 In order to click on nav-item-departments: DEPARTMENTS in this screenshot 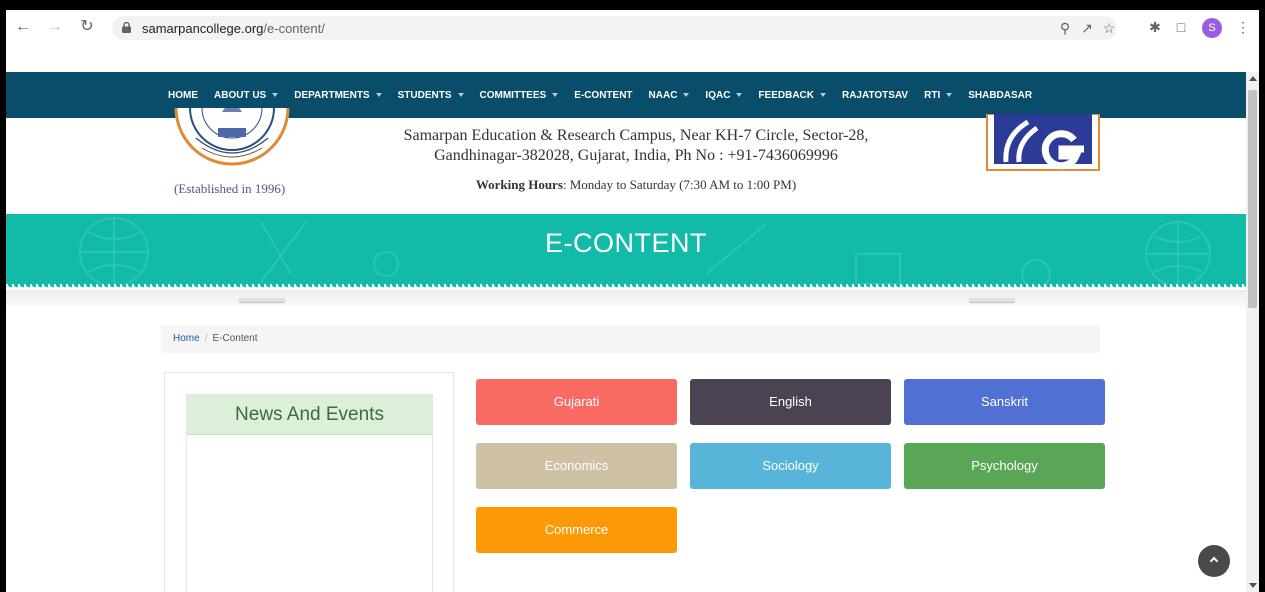, I will do `click(338, 95)`.